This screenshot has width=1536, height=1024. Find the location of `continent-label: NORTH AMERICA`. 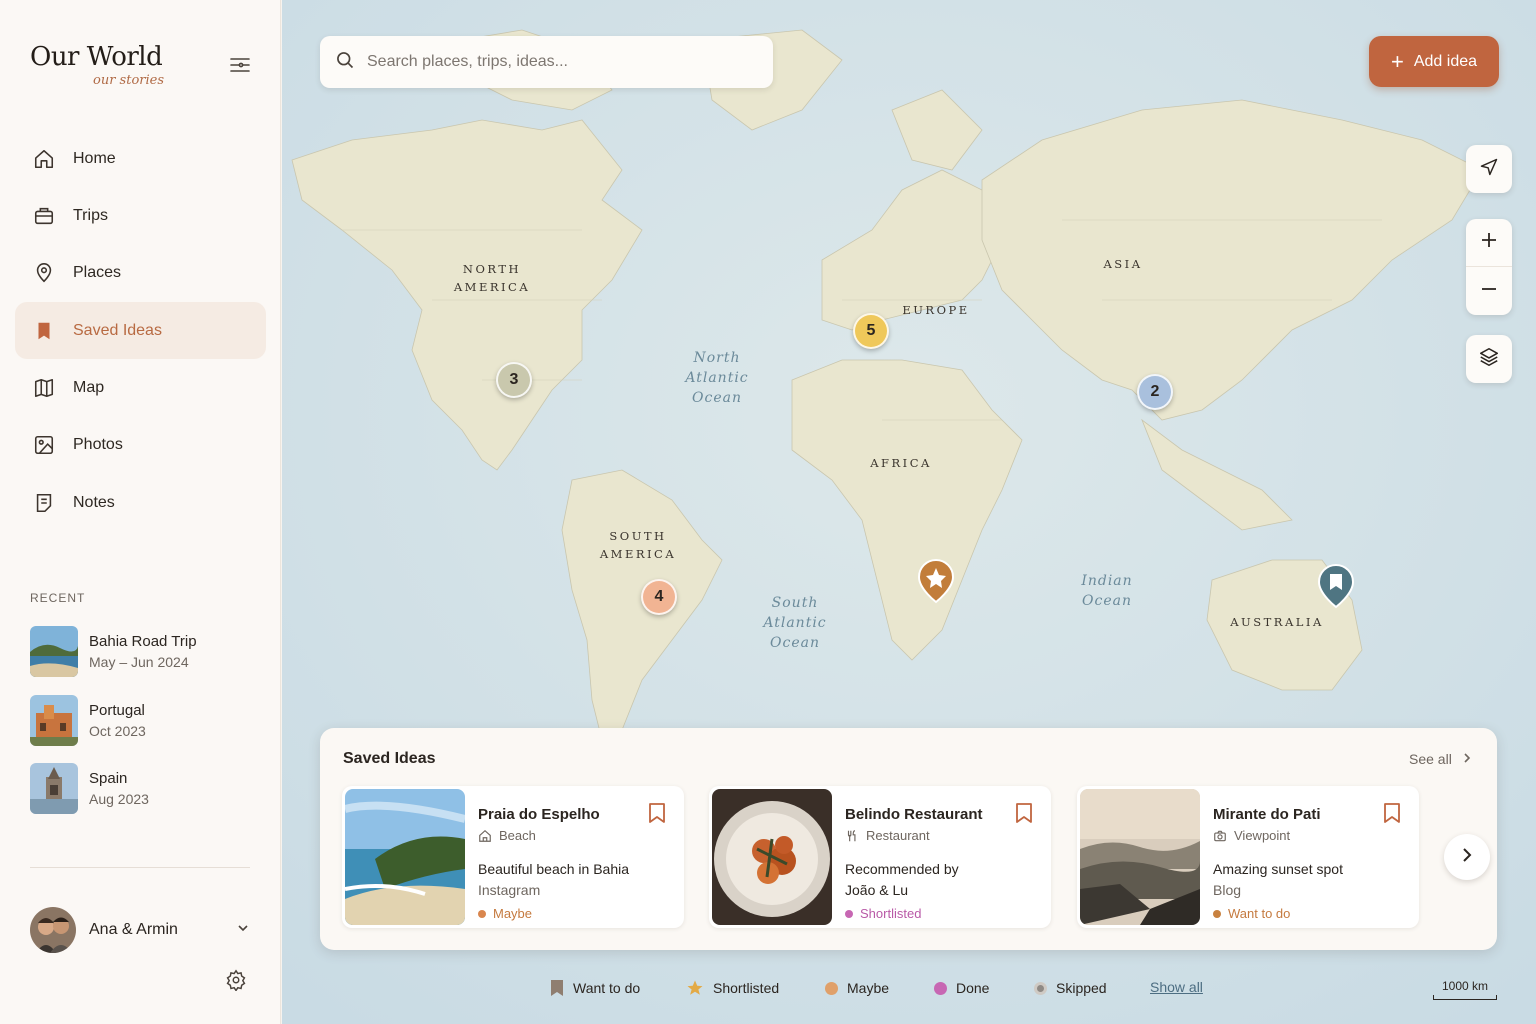

continent-label: NORTH AMERICA is located at coordinates (492, 278).